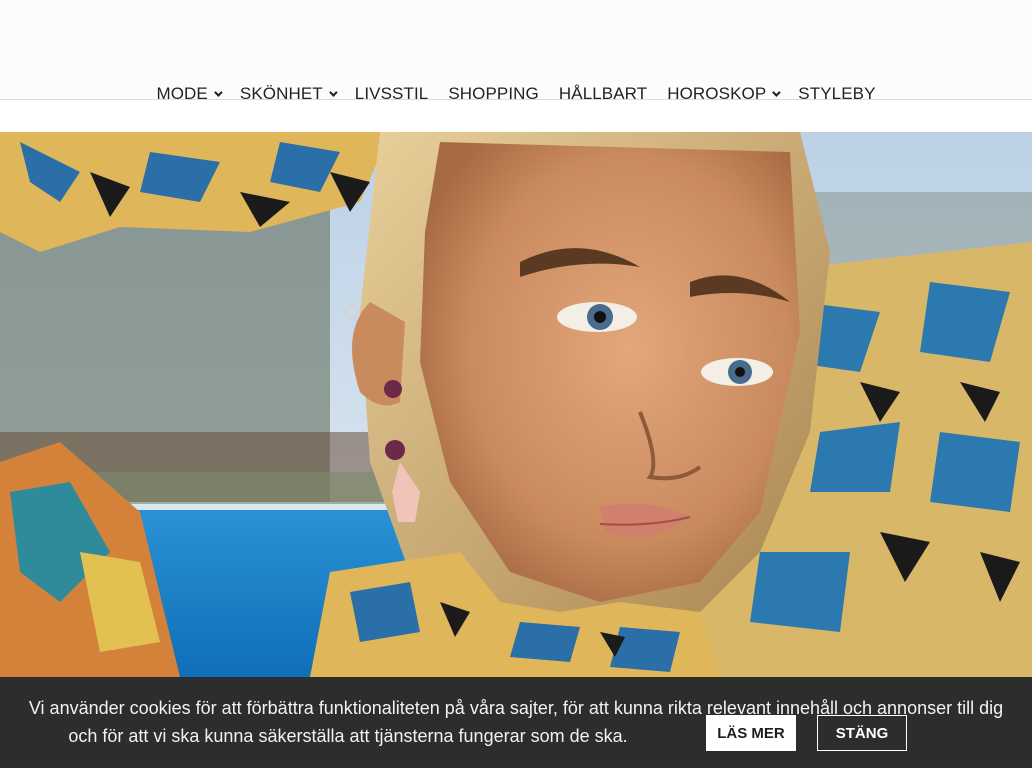  Describe the element at coordinates (751, 733) in the screenshot. I see `read-more-button: LÄS MER` at that location.